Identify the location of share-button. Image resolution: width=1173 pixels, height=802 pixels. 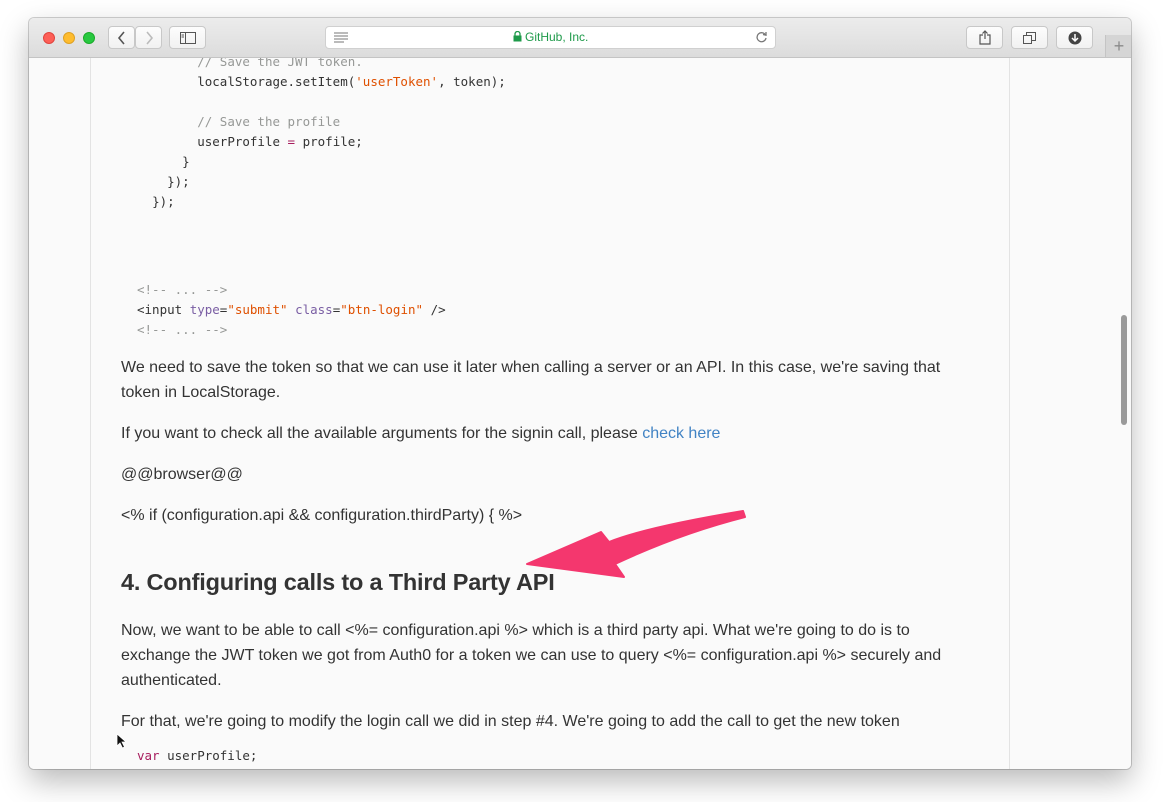
(984, 37).